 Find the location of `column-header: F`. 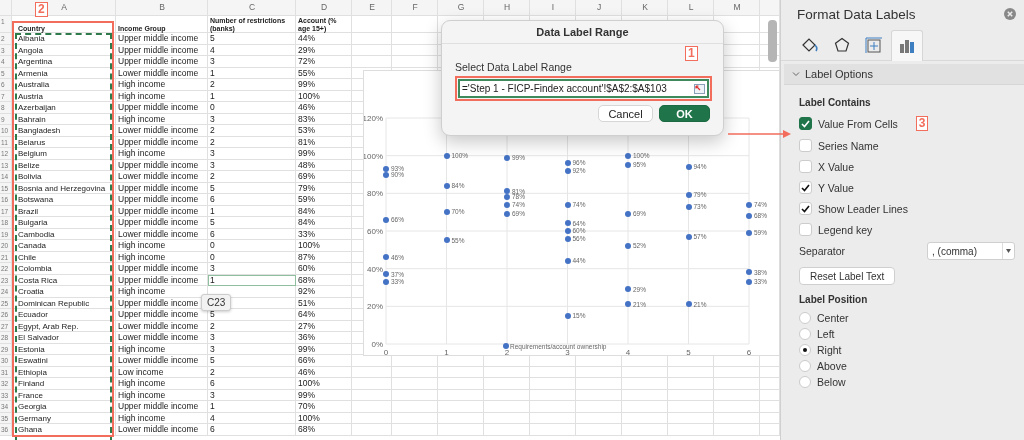

column-header: F is located at coordinates (415, 7).